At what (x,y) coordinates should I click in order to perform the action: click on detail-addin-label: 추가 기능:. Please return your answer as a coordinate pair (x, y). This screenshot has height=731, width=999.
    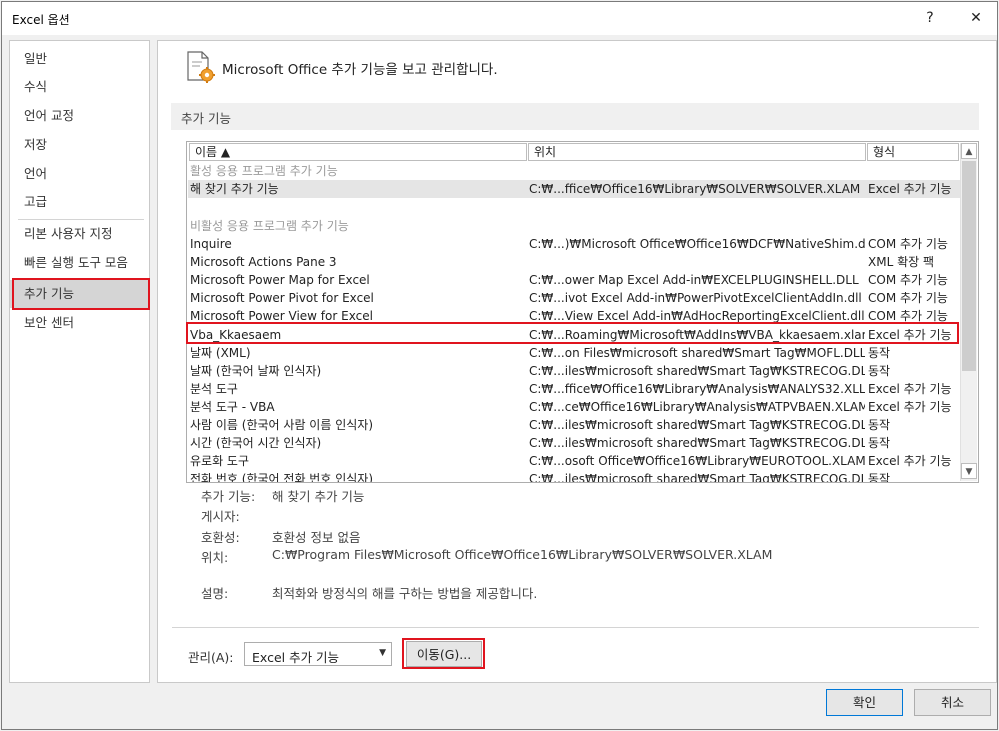
    Looking at the image, I should click on (228, 496).